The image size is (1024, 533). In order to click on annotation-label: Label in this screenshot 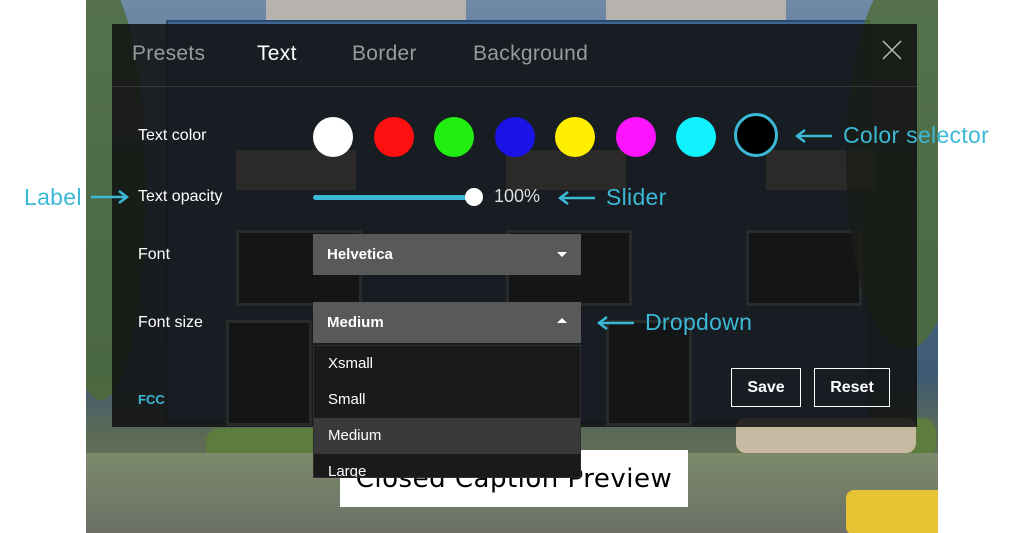, I will do `click(53, 197)`.